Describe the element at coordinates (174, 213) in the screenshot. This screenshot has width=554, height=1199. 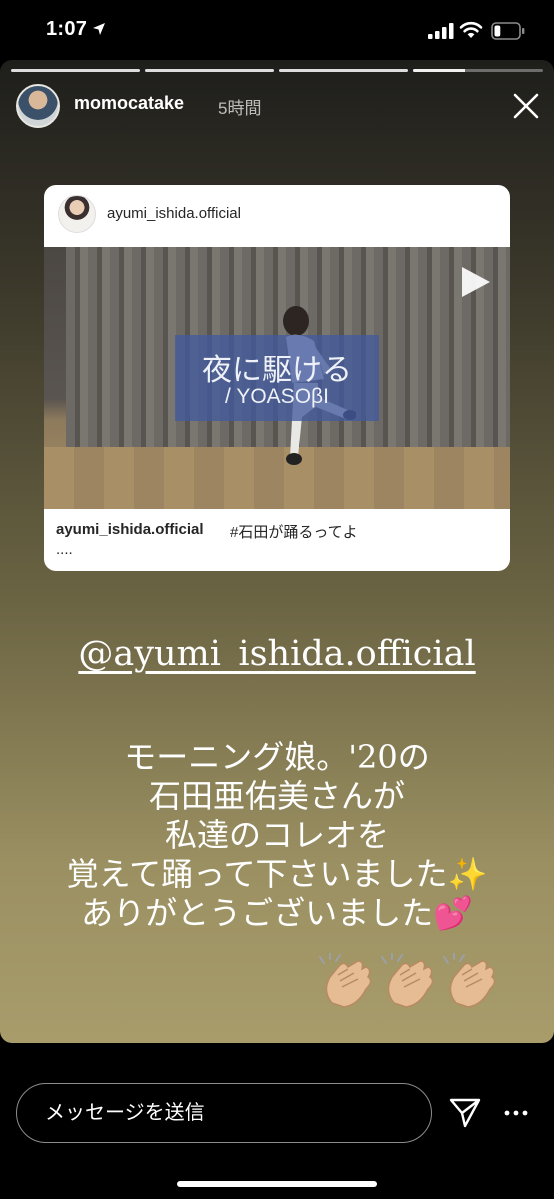
I see `post-username: ayumi_ishida.official` at that location.